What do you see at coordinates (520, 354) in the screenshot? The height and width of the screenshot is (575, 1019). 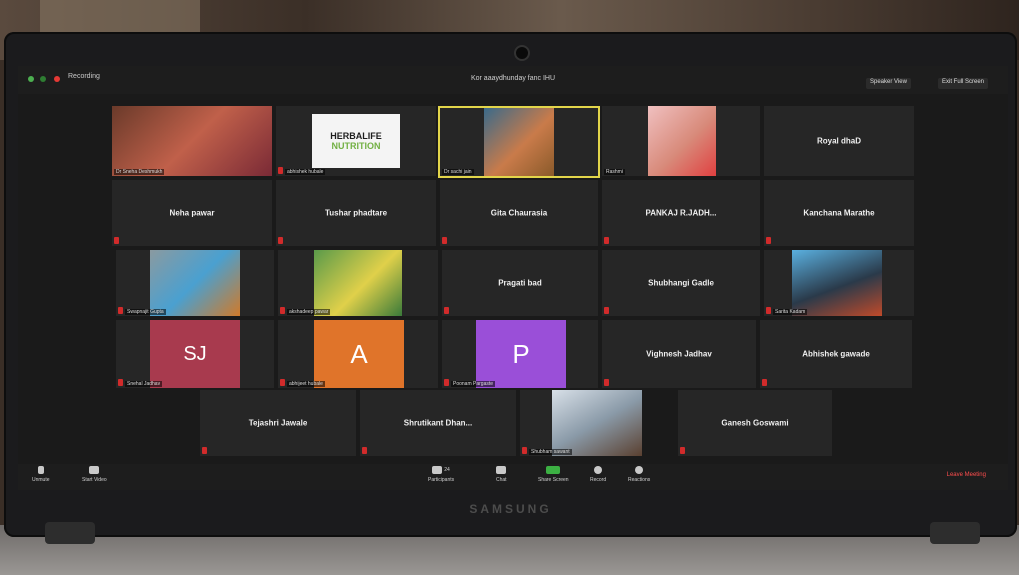 I see `participant-tile: P Poonam Pargaste` at bounding box center [520, 354].